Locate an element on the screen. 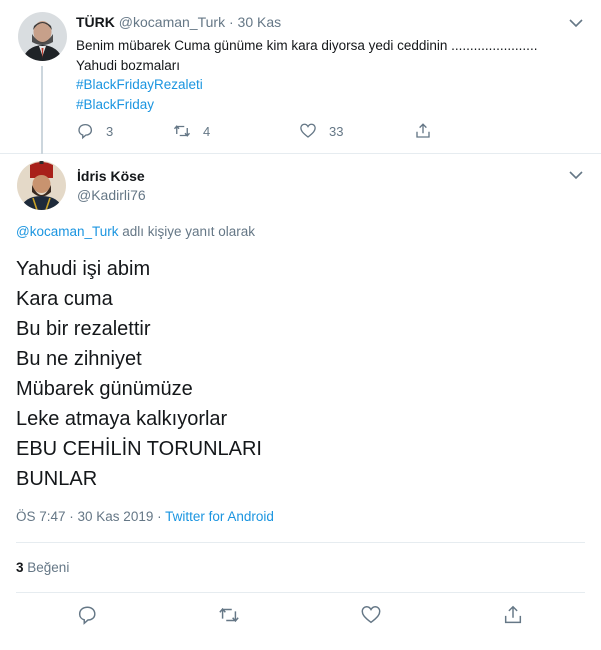 This screenshot has width=601, height=650. parent-display-name: TÜRK is located at coordinates (95, 22).